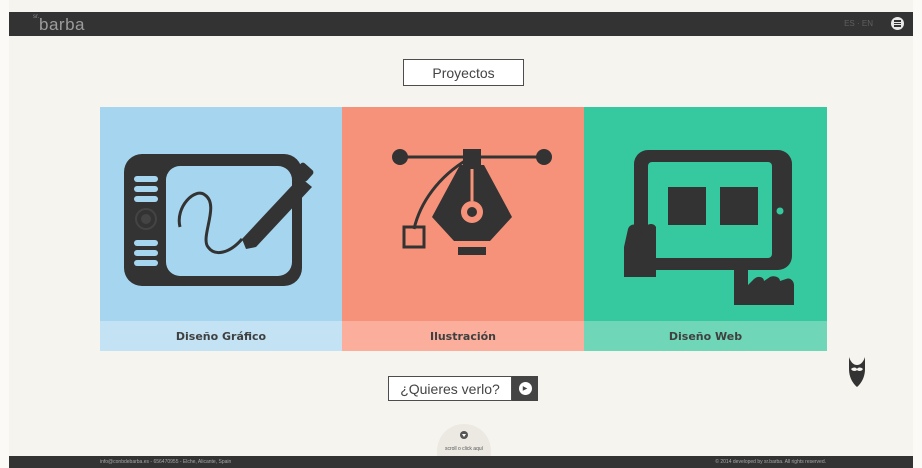 The width and height of the screenshot is (922, 468). What do you see at coordinates (4, 234) in the screenshot?
I see `page-frame-left` at bounding box center [4, 234].